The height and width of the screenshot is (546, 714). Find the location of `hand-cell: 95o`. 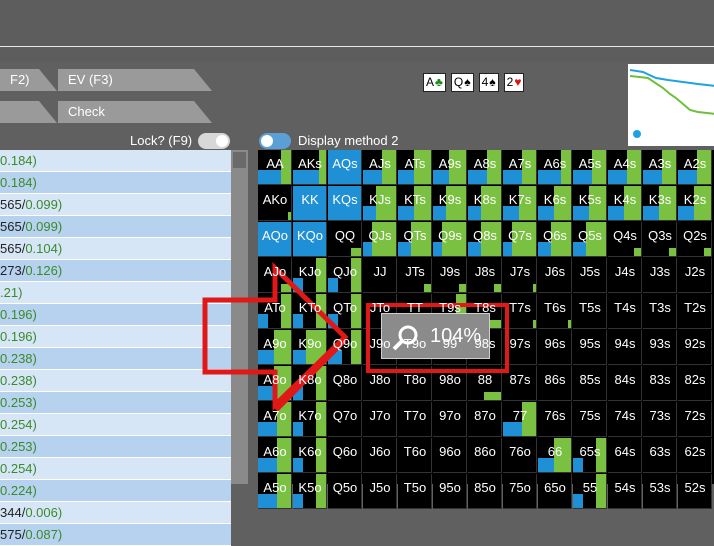

hand-cell: 95o is located at coordinates (450, 491).